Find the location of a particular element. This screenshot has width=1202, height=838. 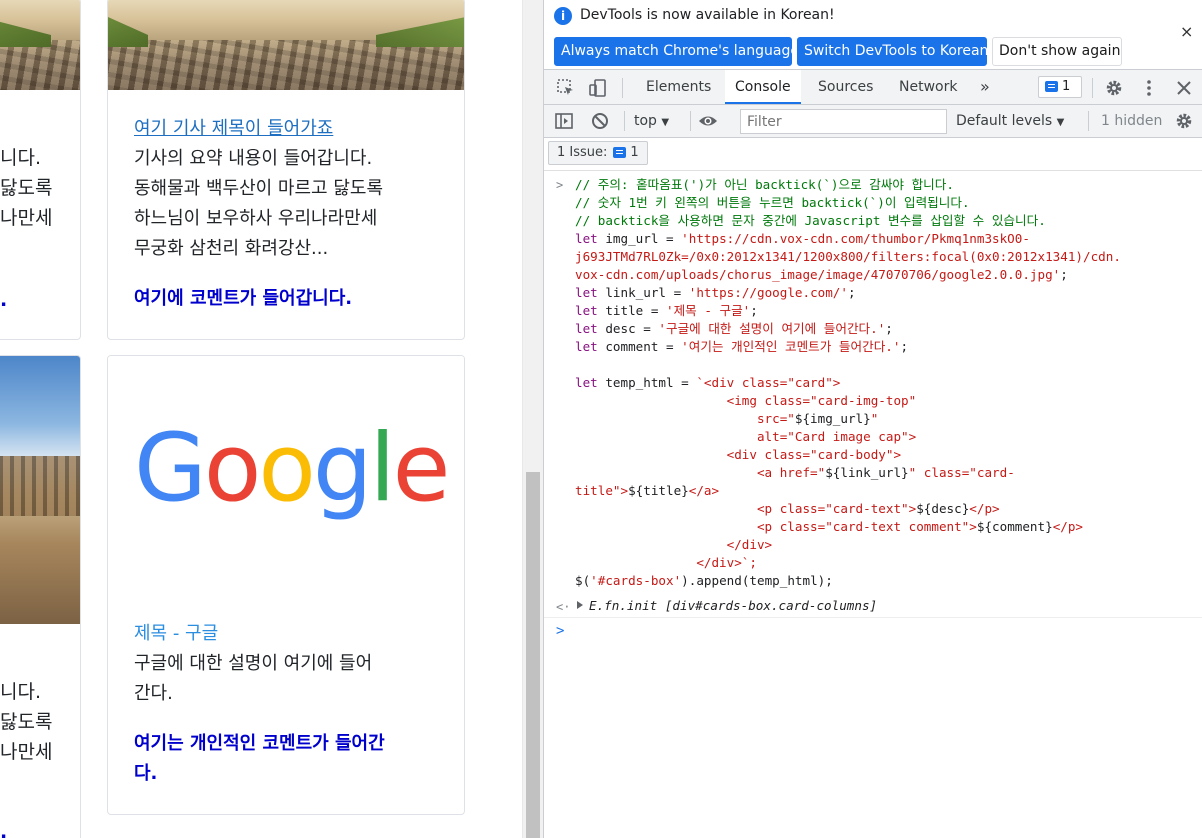

issues-bar: 1 Issue: 1 is located at coordinates (873, 154).